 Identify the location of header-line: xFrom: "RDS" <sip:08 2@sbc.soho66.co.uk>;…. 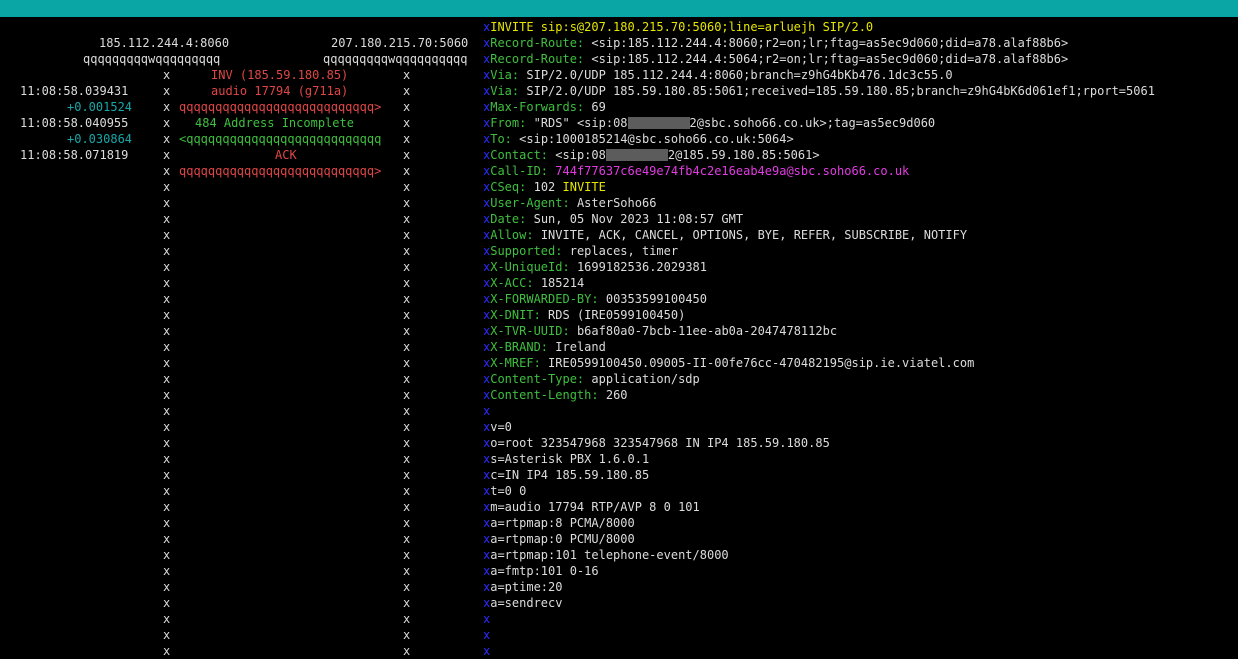
(819, 123).